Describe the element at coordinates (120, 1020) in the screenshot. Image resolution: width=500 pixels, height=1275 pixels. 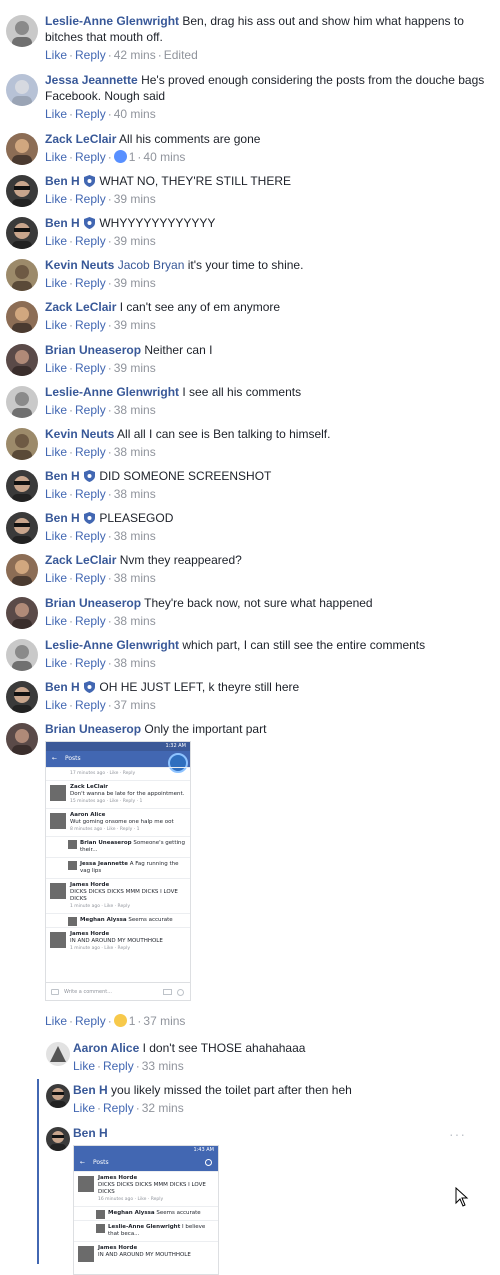
I see `haha-icon` at that location.